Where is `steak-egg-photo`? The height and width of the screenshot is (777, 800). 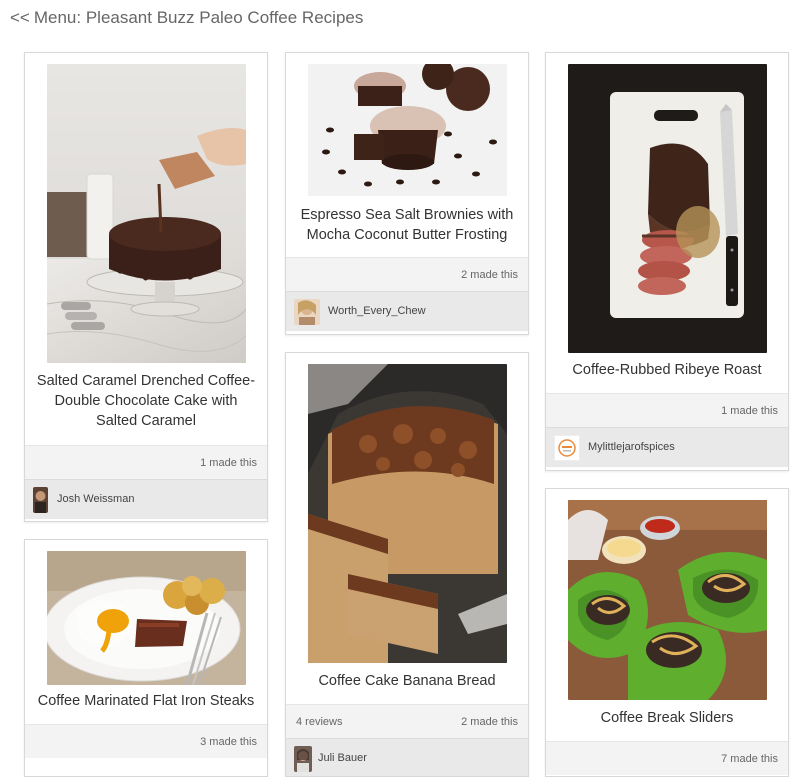 steak-egg-photo is located at coordinates (146, 618).